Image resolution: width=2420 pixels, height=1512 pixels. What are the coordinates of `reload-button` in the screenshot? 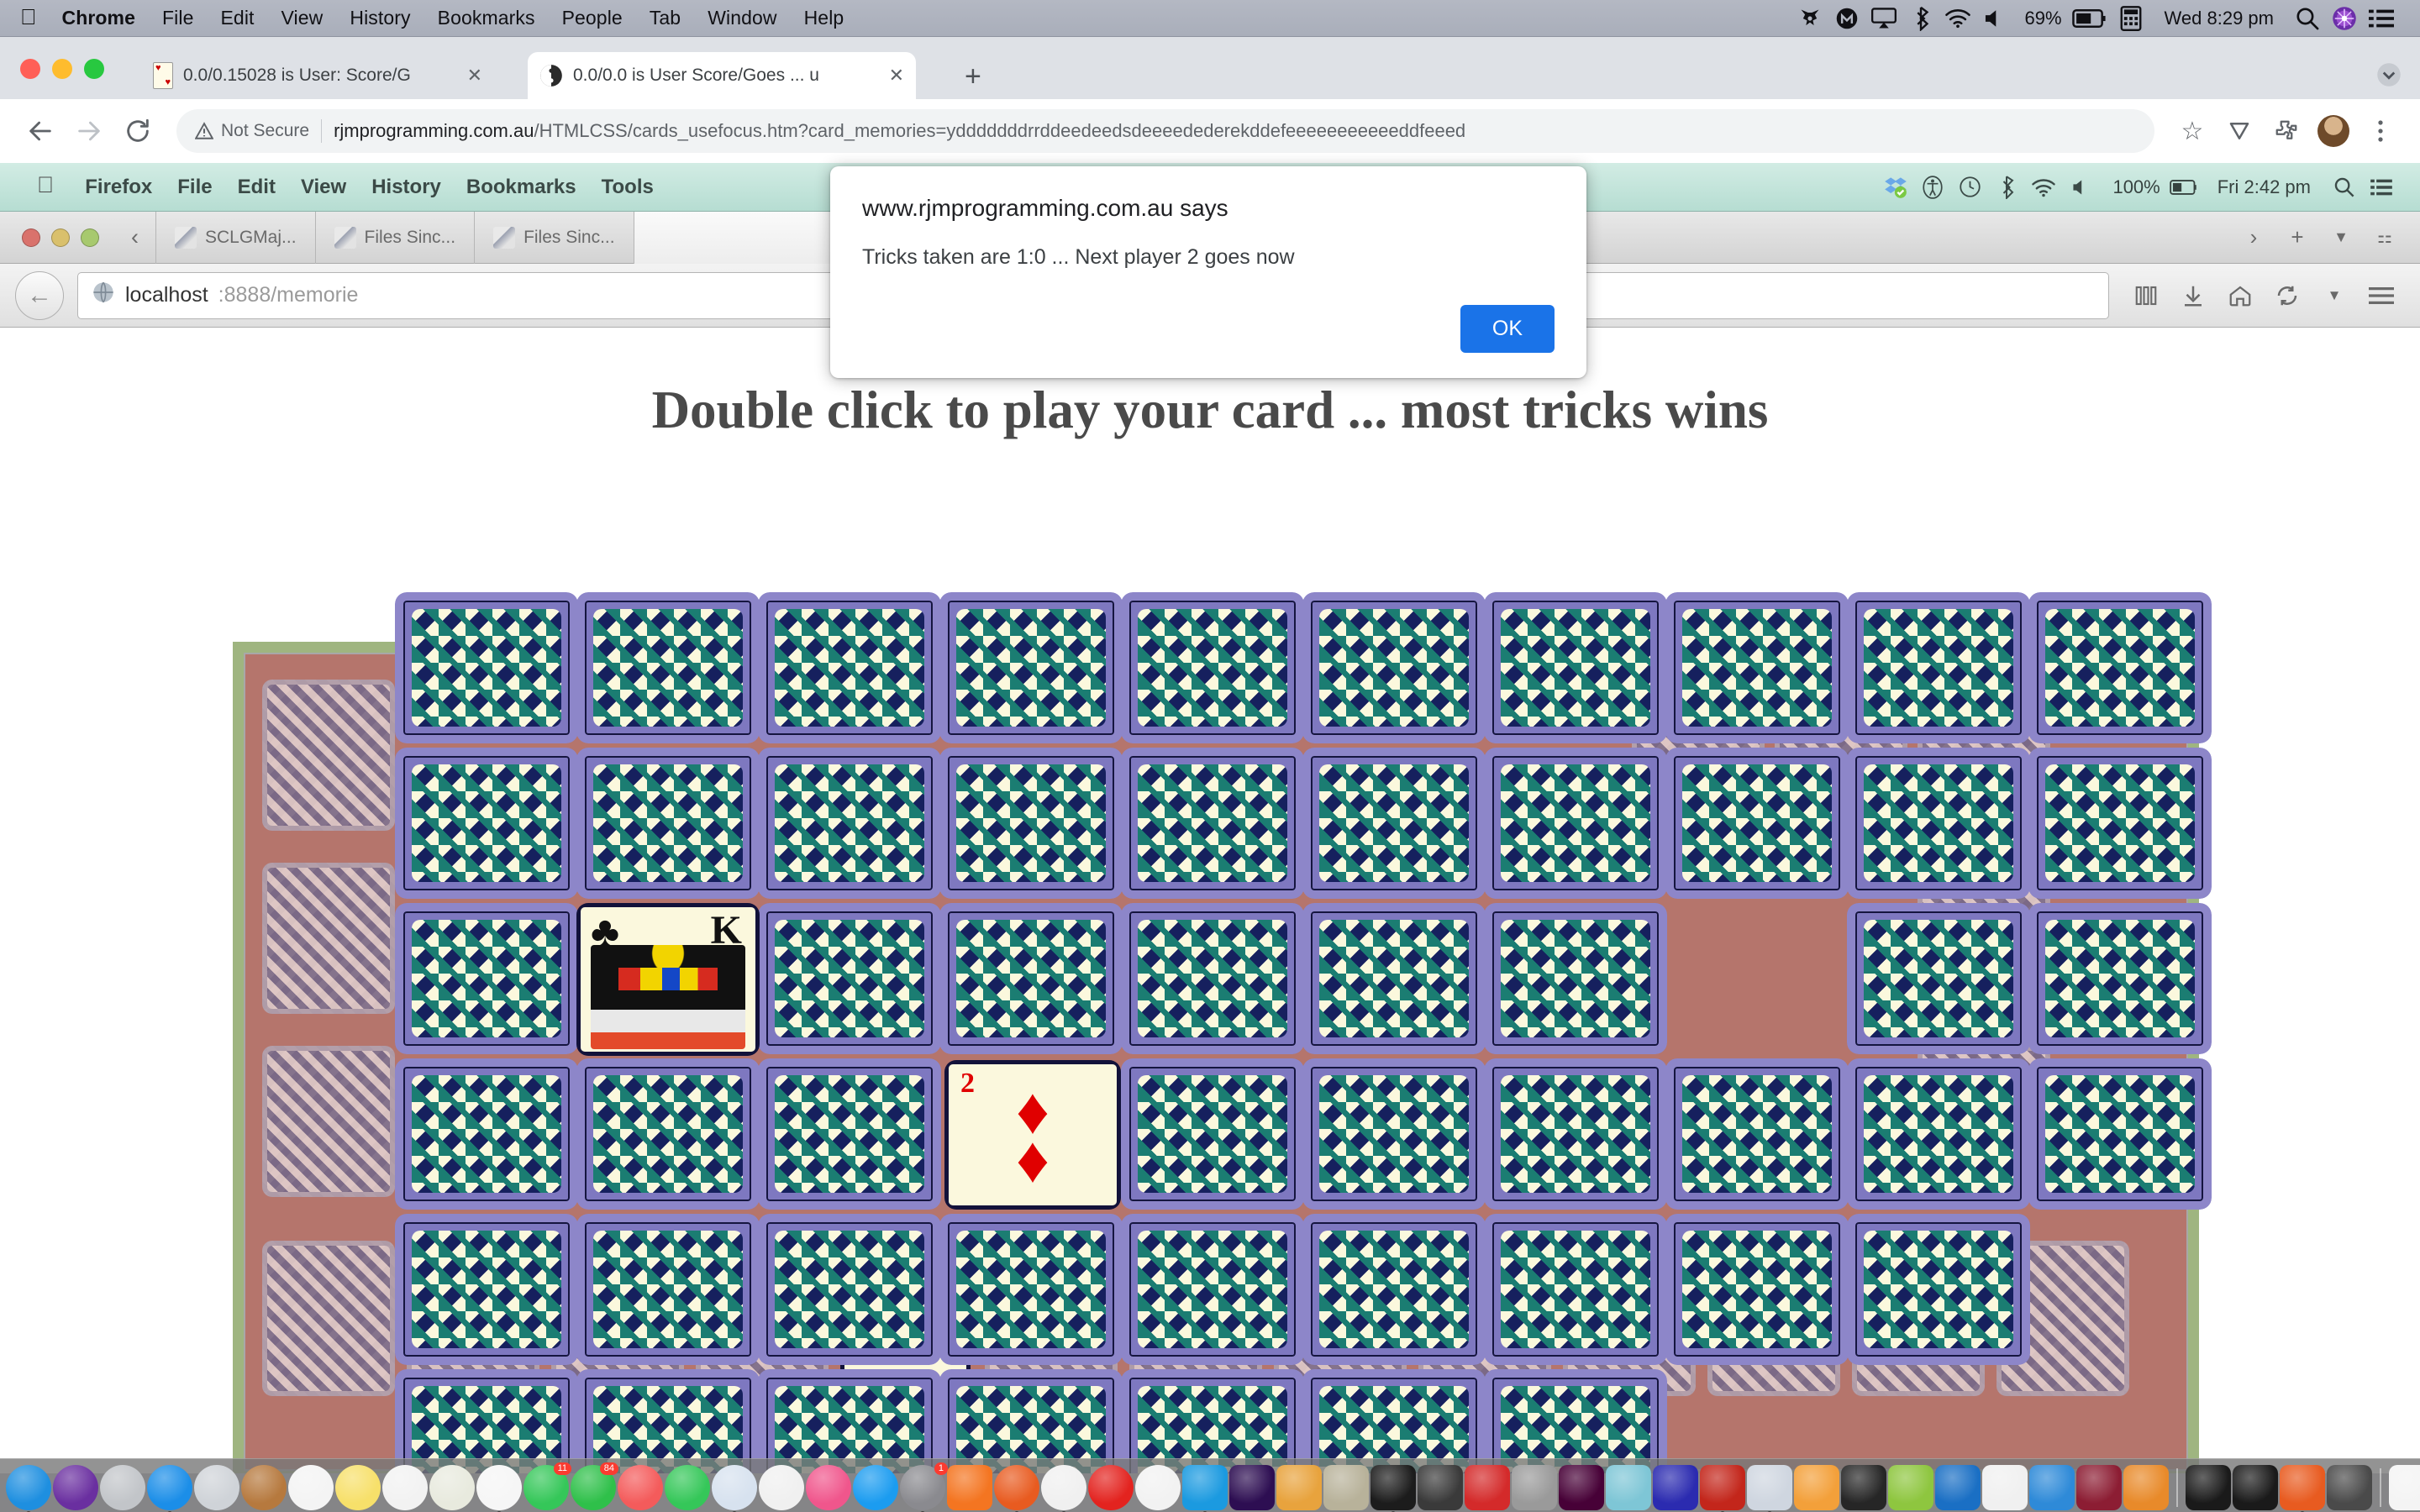 It's located at (138, 131).